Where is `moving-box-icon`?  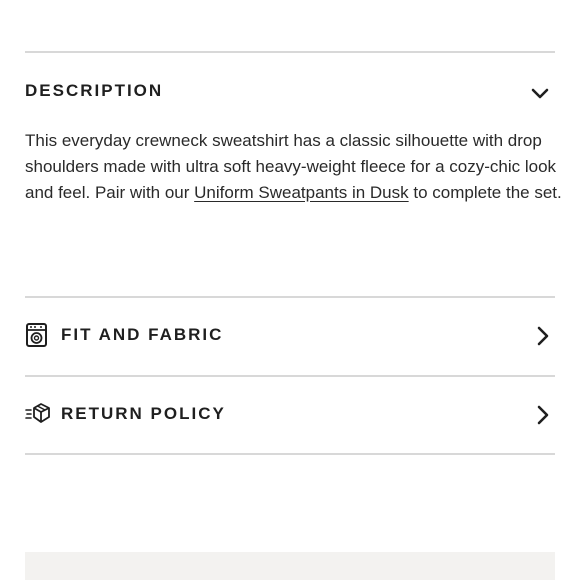
moving-box-icon is located at coordinates (38, 415).